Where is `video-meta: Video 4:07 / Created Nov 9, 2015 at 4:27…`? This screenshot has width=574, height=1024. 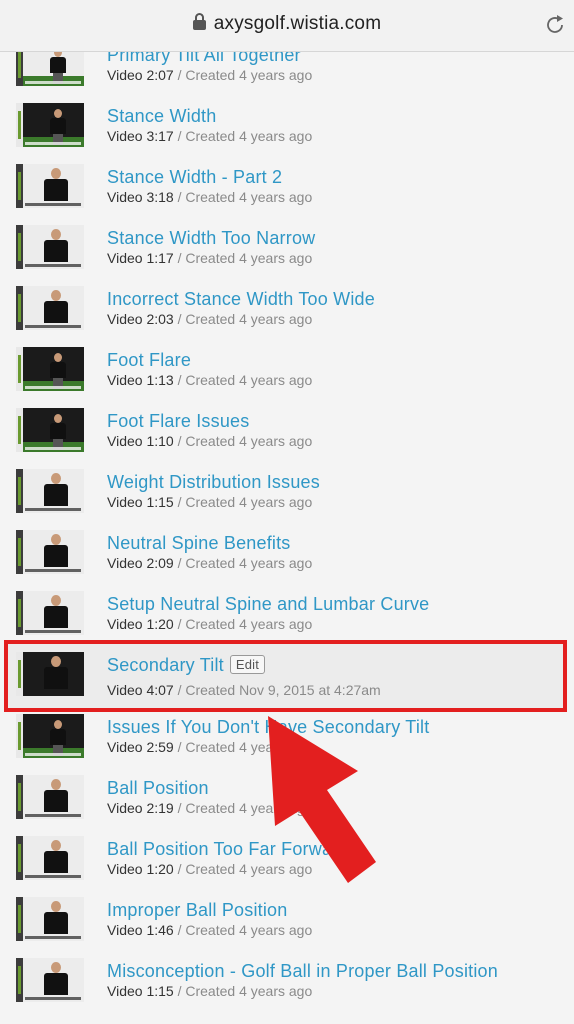 video-meta: Video 4:07 / Created Nov 9, 2015 at 4:27… is located at coordinates (244, 690).